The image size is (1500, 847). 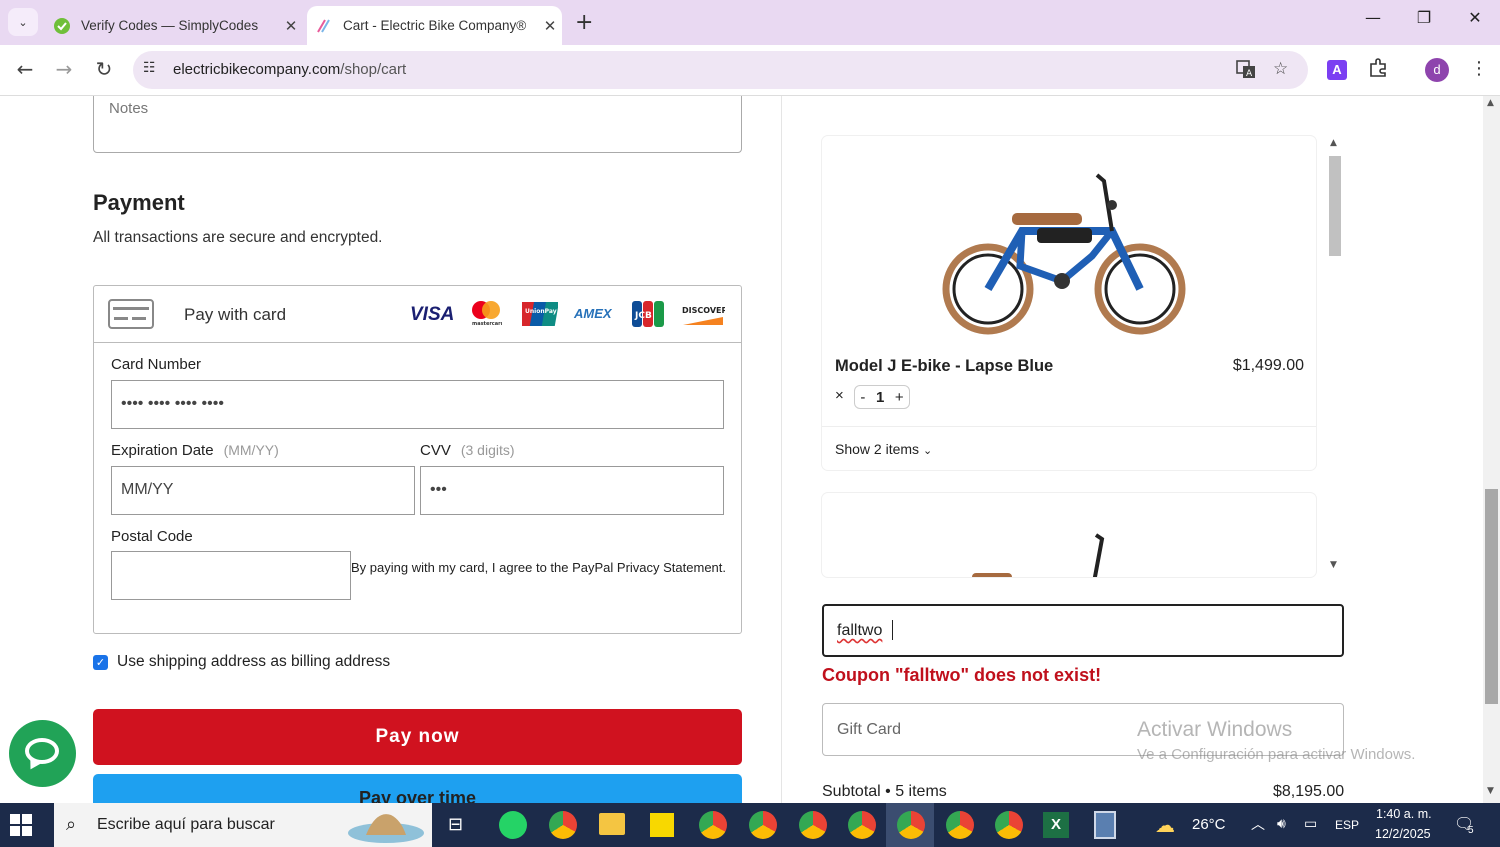 What do you see at coordinates (1280, 69) in the screenshot?
I see `bookmark-star-icon: ☆` at bounding box center [1280, 69].